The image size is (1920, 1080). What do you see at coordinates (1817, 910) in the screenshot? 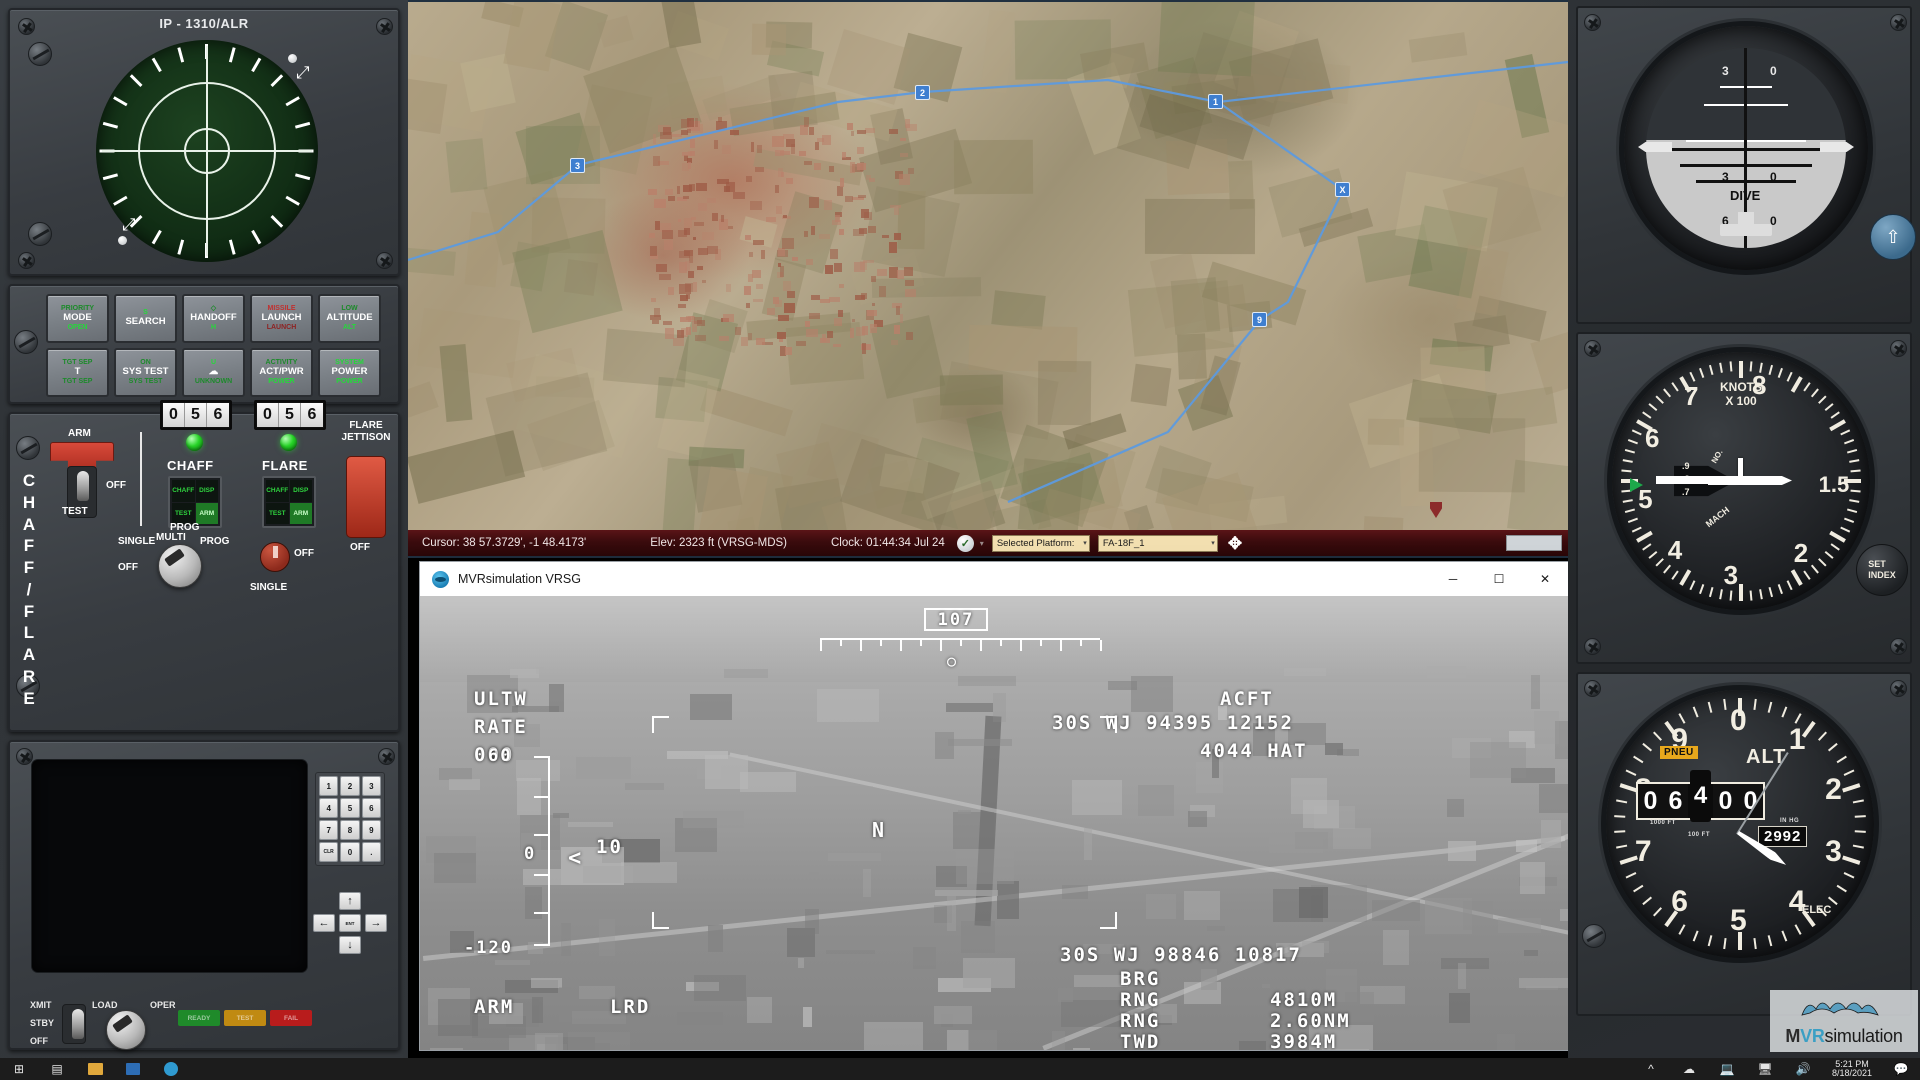
I see `elec-flag: ELEC` at bounding box center [1817, 910].